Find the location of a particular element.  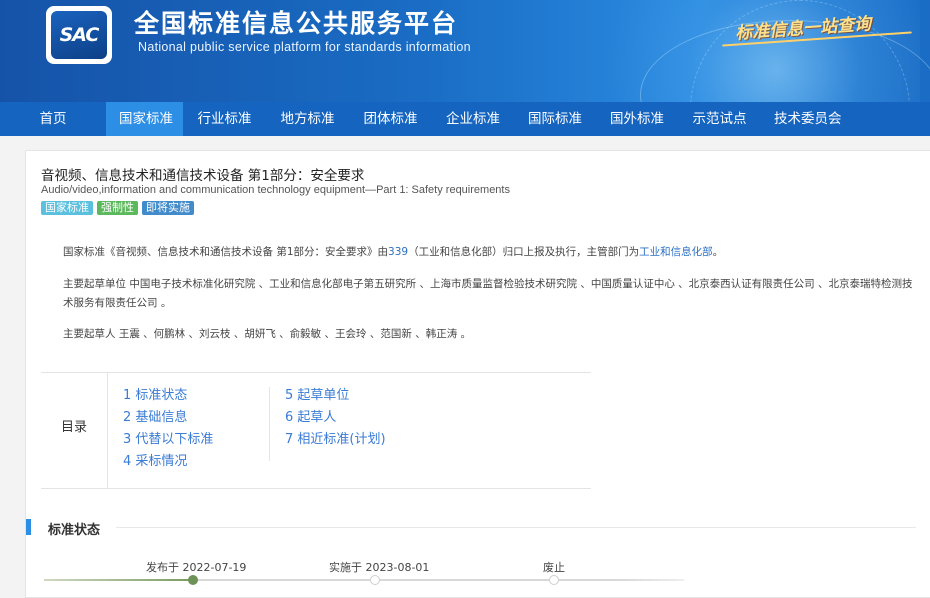

toc-link-basic-info: 2 基础信息 is located at coordinates (168, 418).